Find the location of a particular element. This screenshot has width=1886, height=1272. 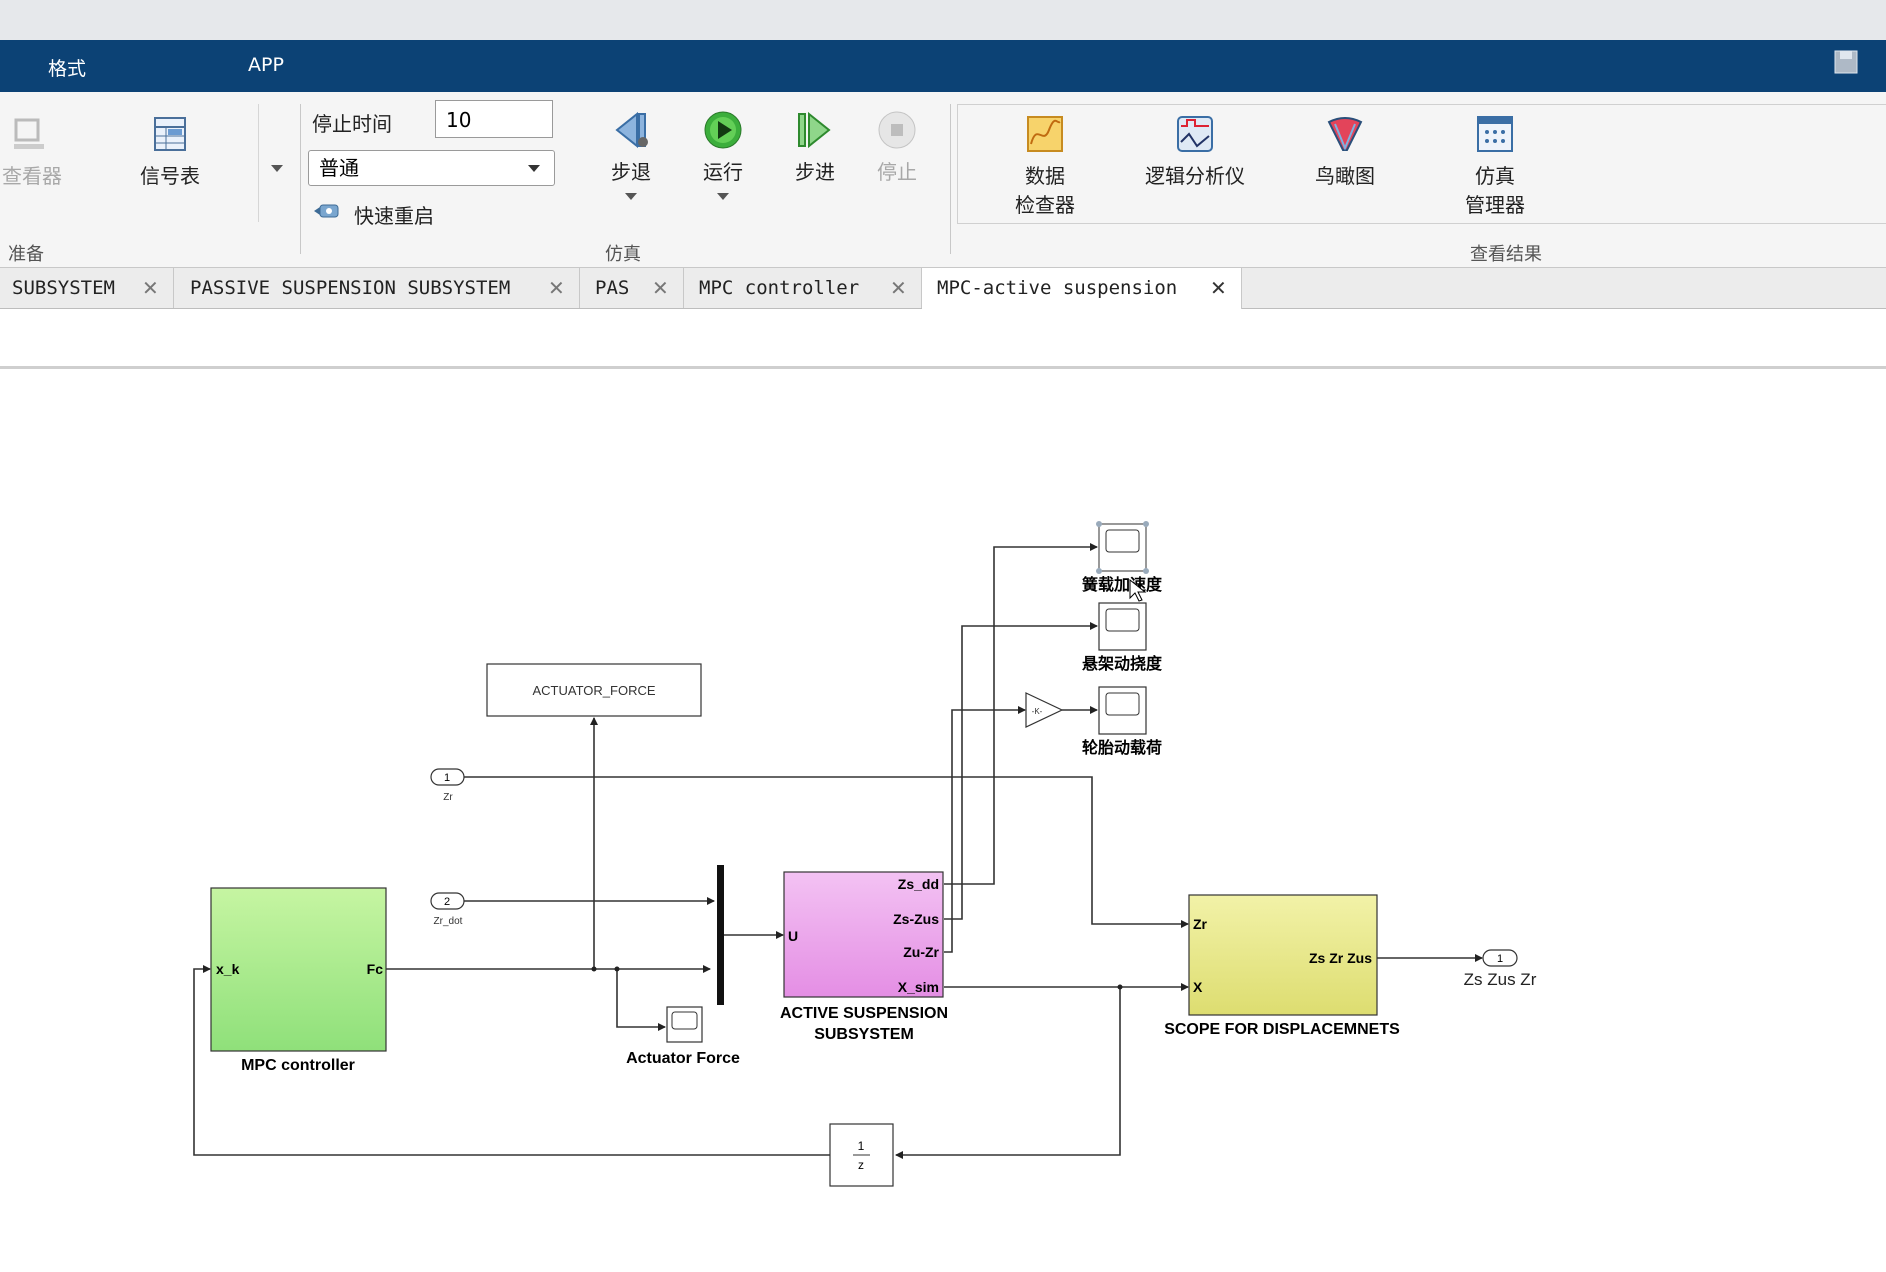

scope-2-label: 悬架动挠度 is located at coordinates (1122, 663).